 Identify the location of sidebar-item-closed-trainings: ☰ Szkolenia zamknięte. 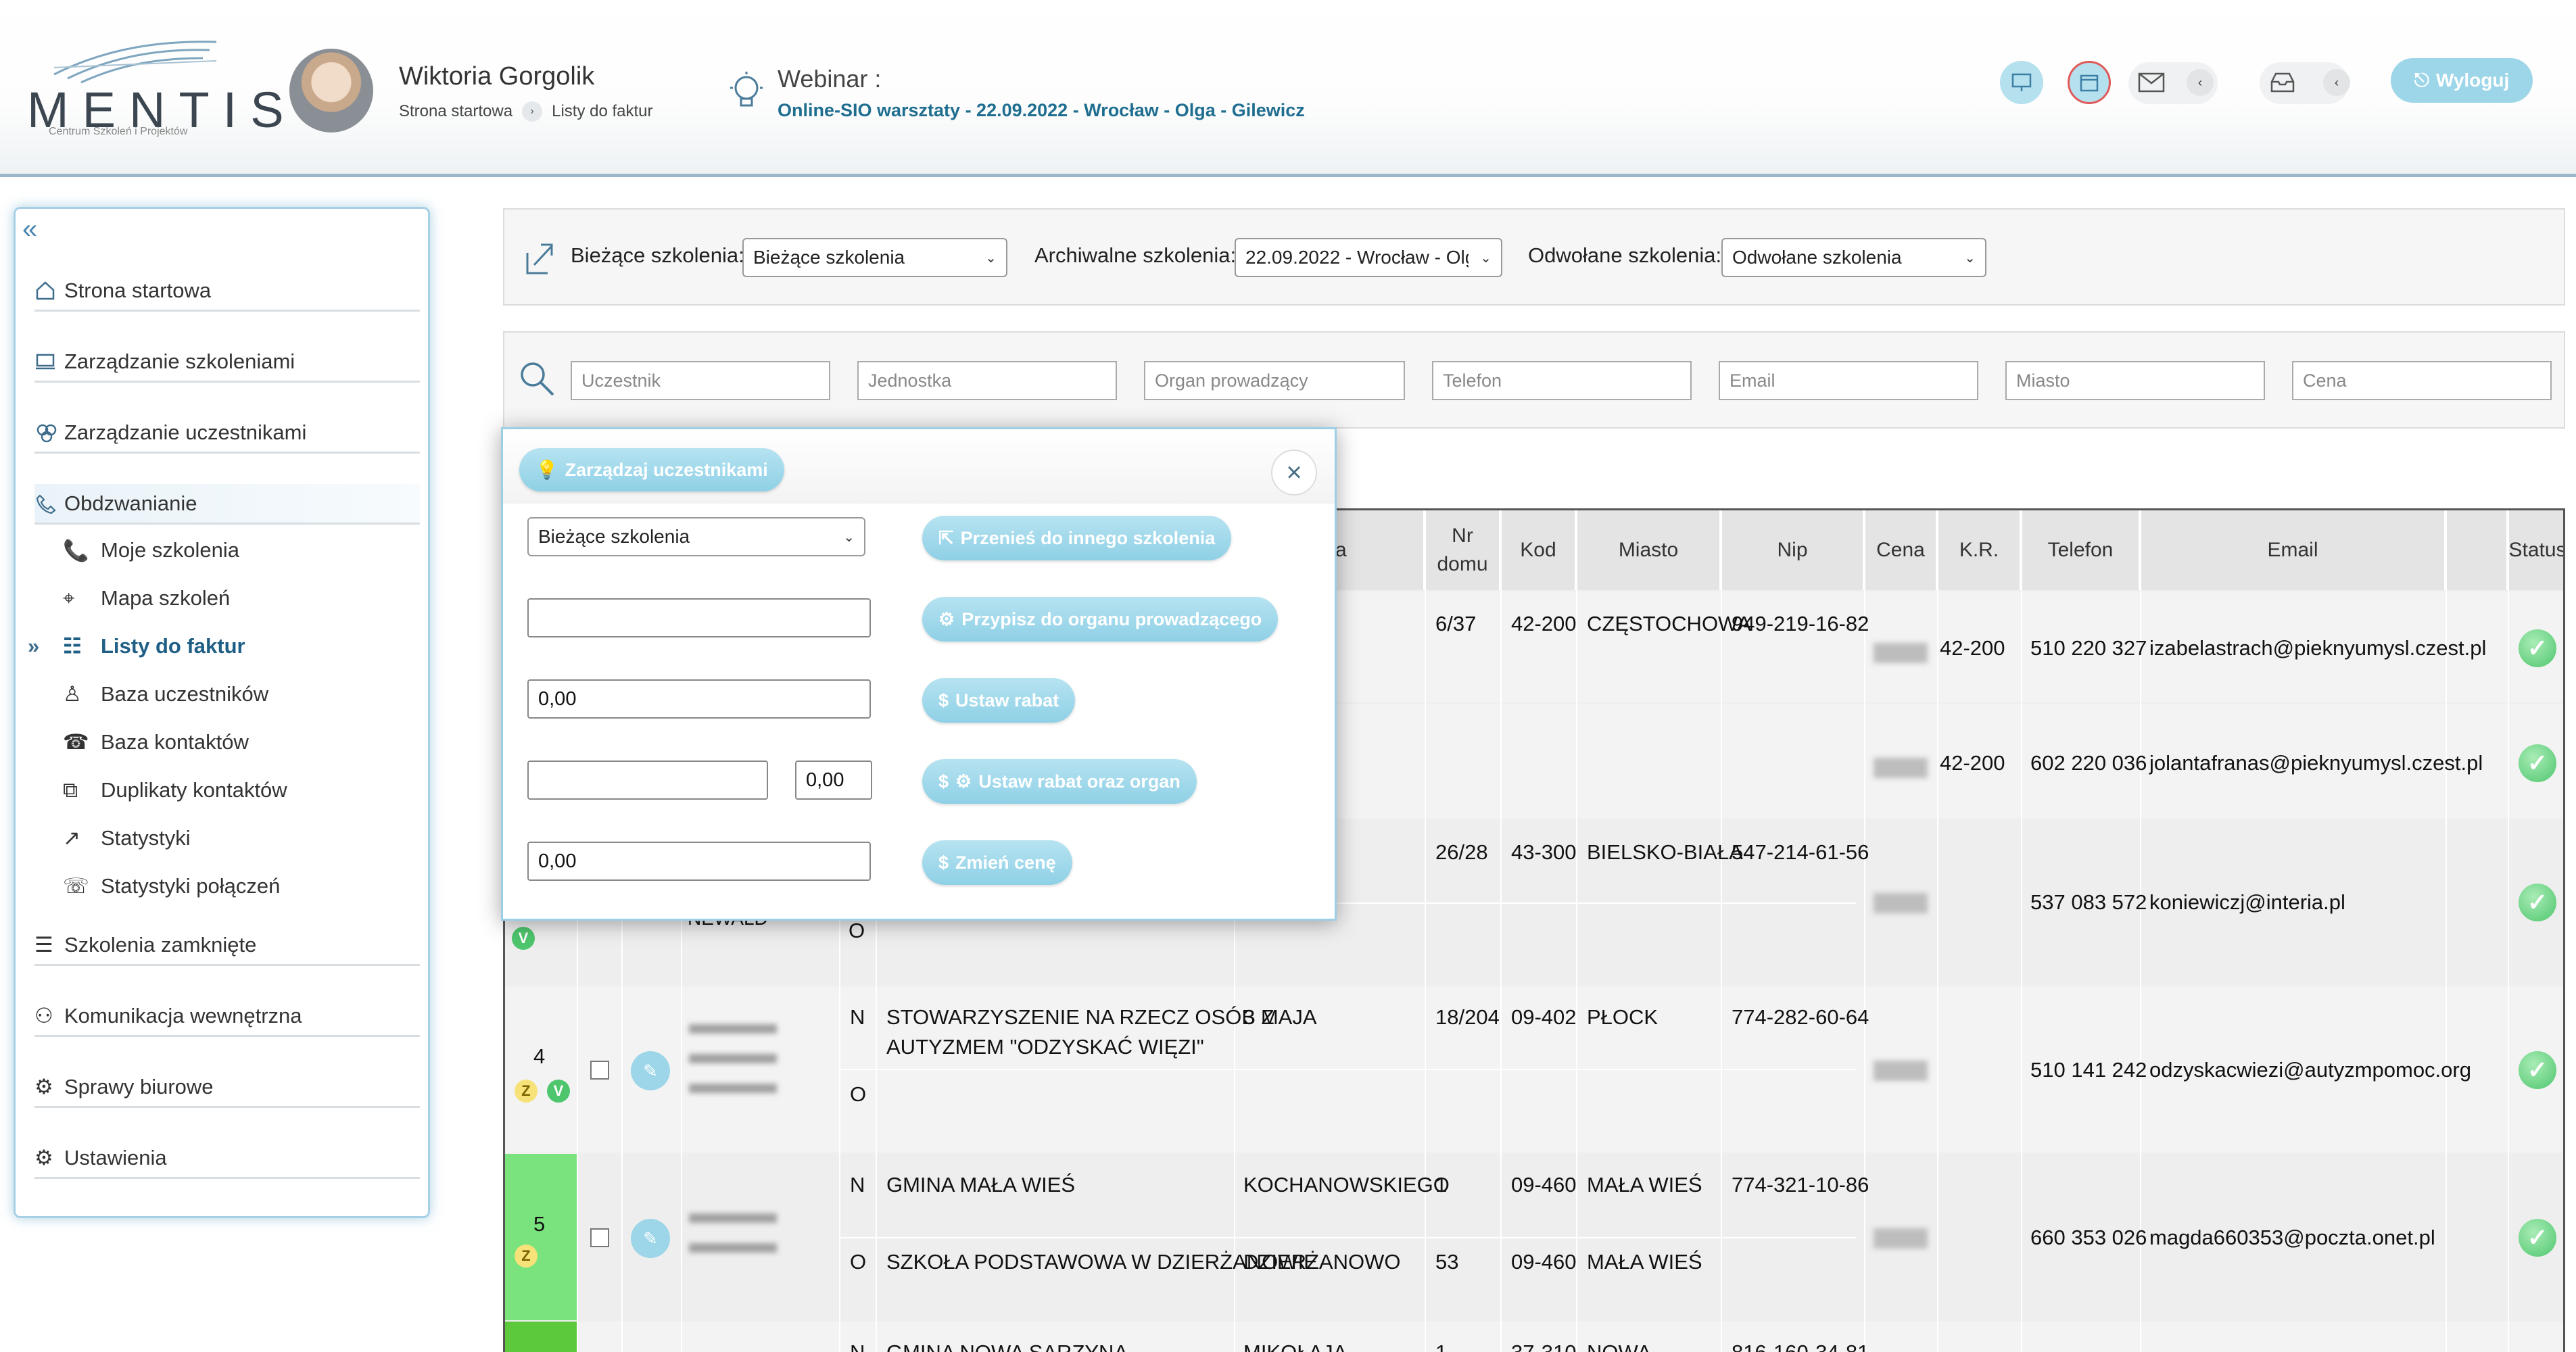
(227, 946).